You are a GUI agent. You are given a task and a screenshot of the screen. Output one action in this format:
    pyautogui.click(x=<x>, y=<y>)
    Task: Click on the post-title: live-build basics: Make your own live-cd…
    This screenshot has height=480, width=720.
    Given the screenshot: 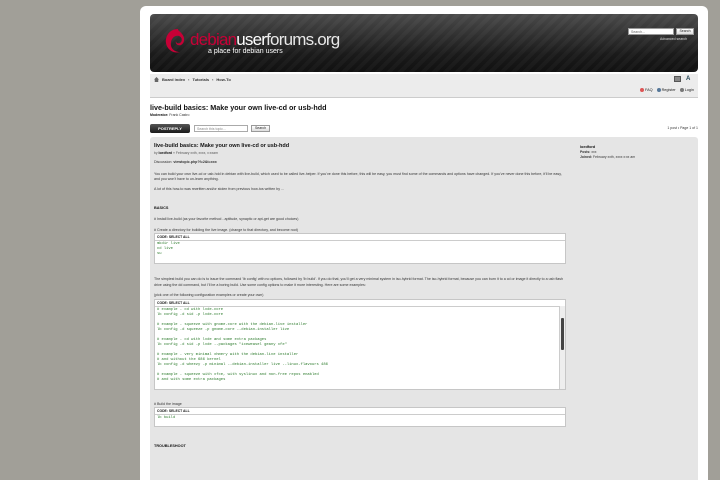 What is the action you would take?
    pyautogui.click(x=360, y=146)
    